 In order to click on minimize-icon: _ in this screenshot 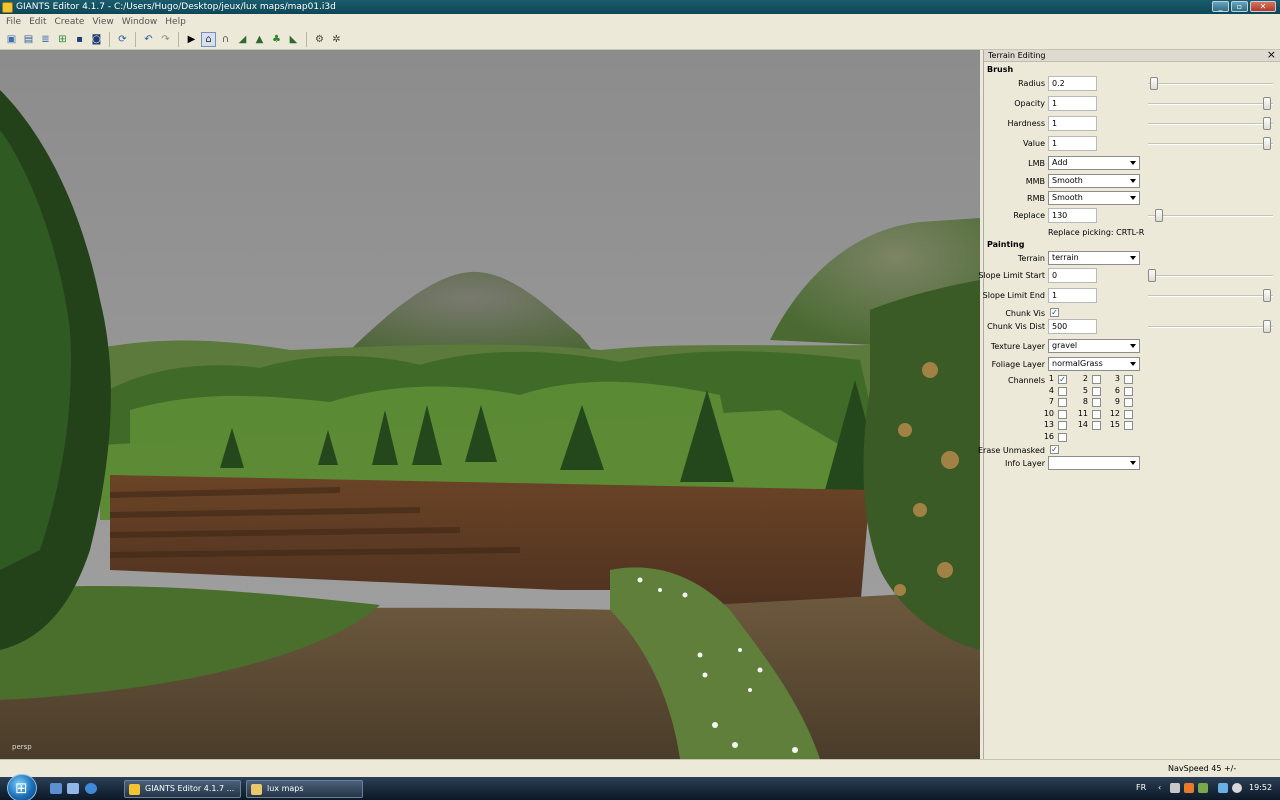, I will do `click(1220, 6)`.